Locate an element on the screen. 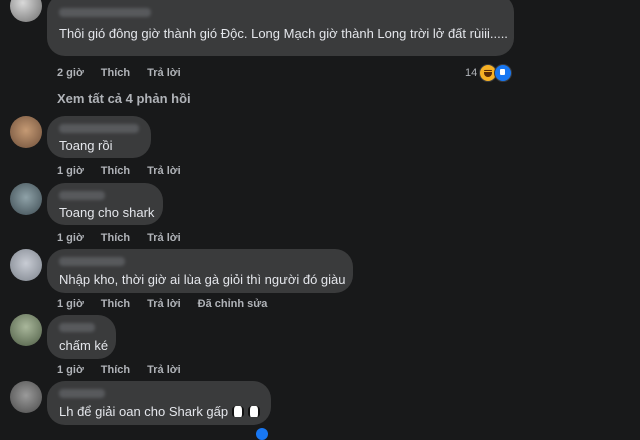  comment-bubble: Lh để giải oan cho Shark gấp is located at coordinates (159, 403).